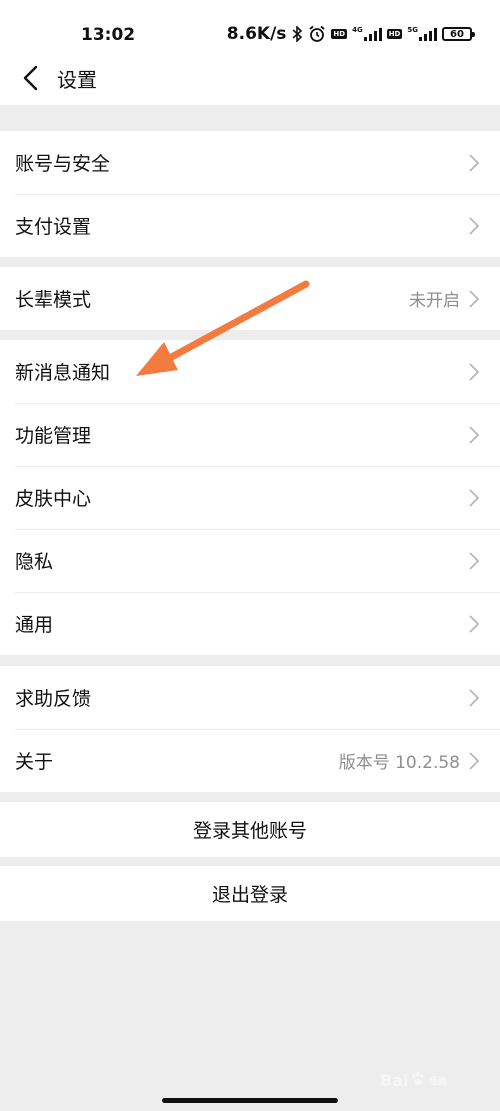 This screenshot has width=500, height=1111. I want to click on status-icons: 8.6K/s HD 4G HD 5G 60, so click(350, 34).